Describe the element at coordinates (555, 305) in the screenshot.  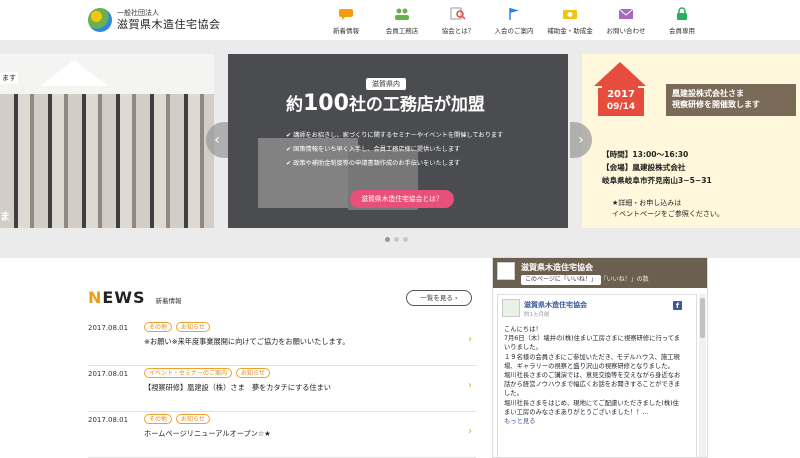
I see `facebook-post-author: 滋賀県木造住宅協会` at that location.